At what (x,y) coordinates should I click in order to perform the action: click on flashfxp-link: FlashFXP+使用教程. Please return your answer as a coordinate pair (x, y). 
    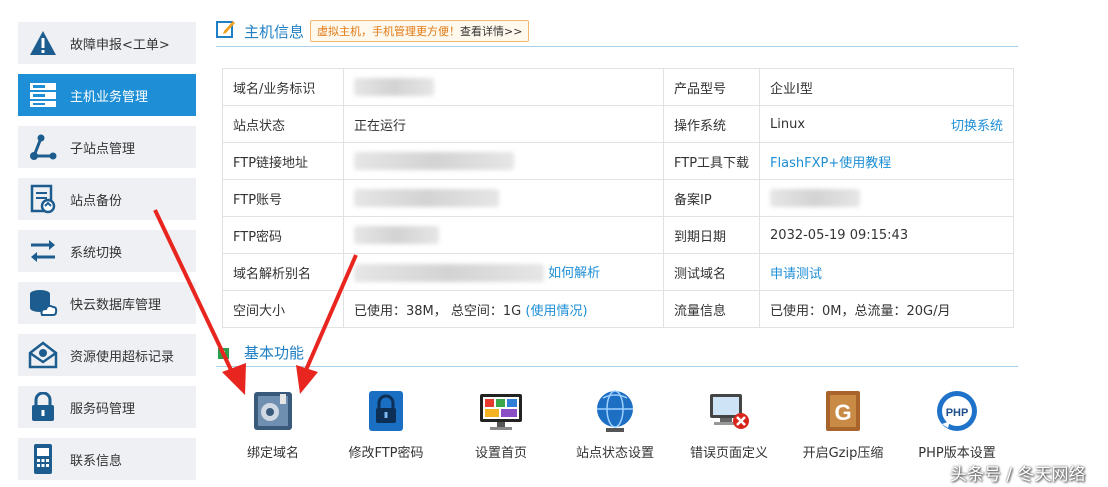
    Looking at the image, I should click on (830, 163).